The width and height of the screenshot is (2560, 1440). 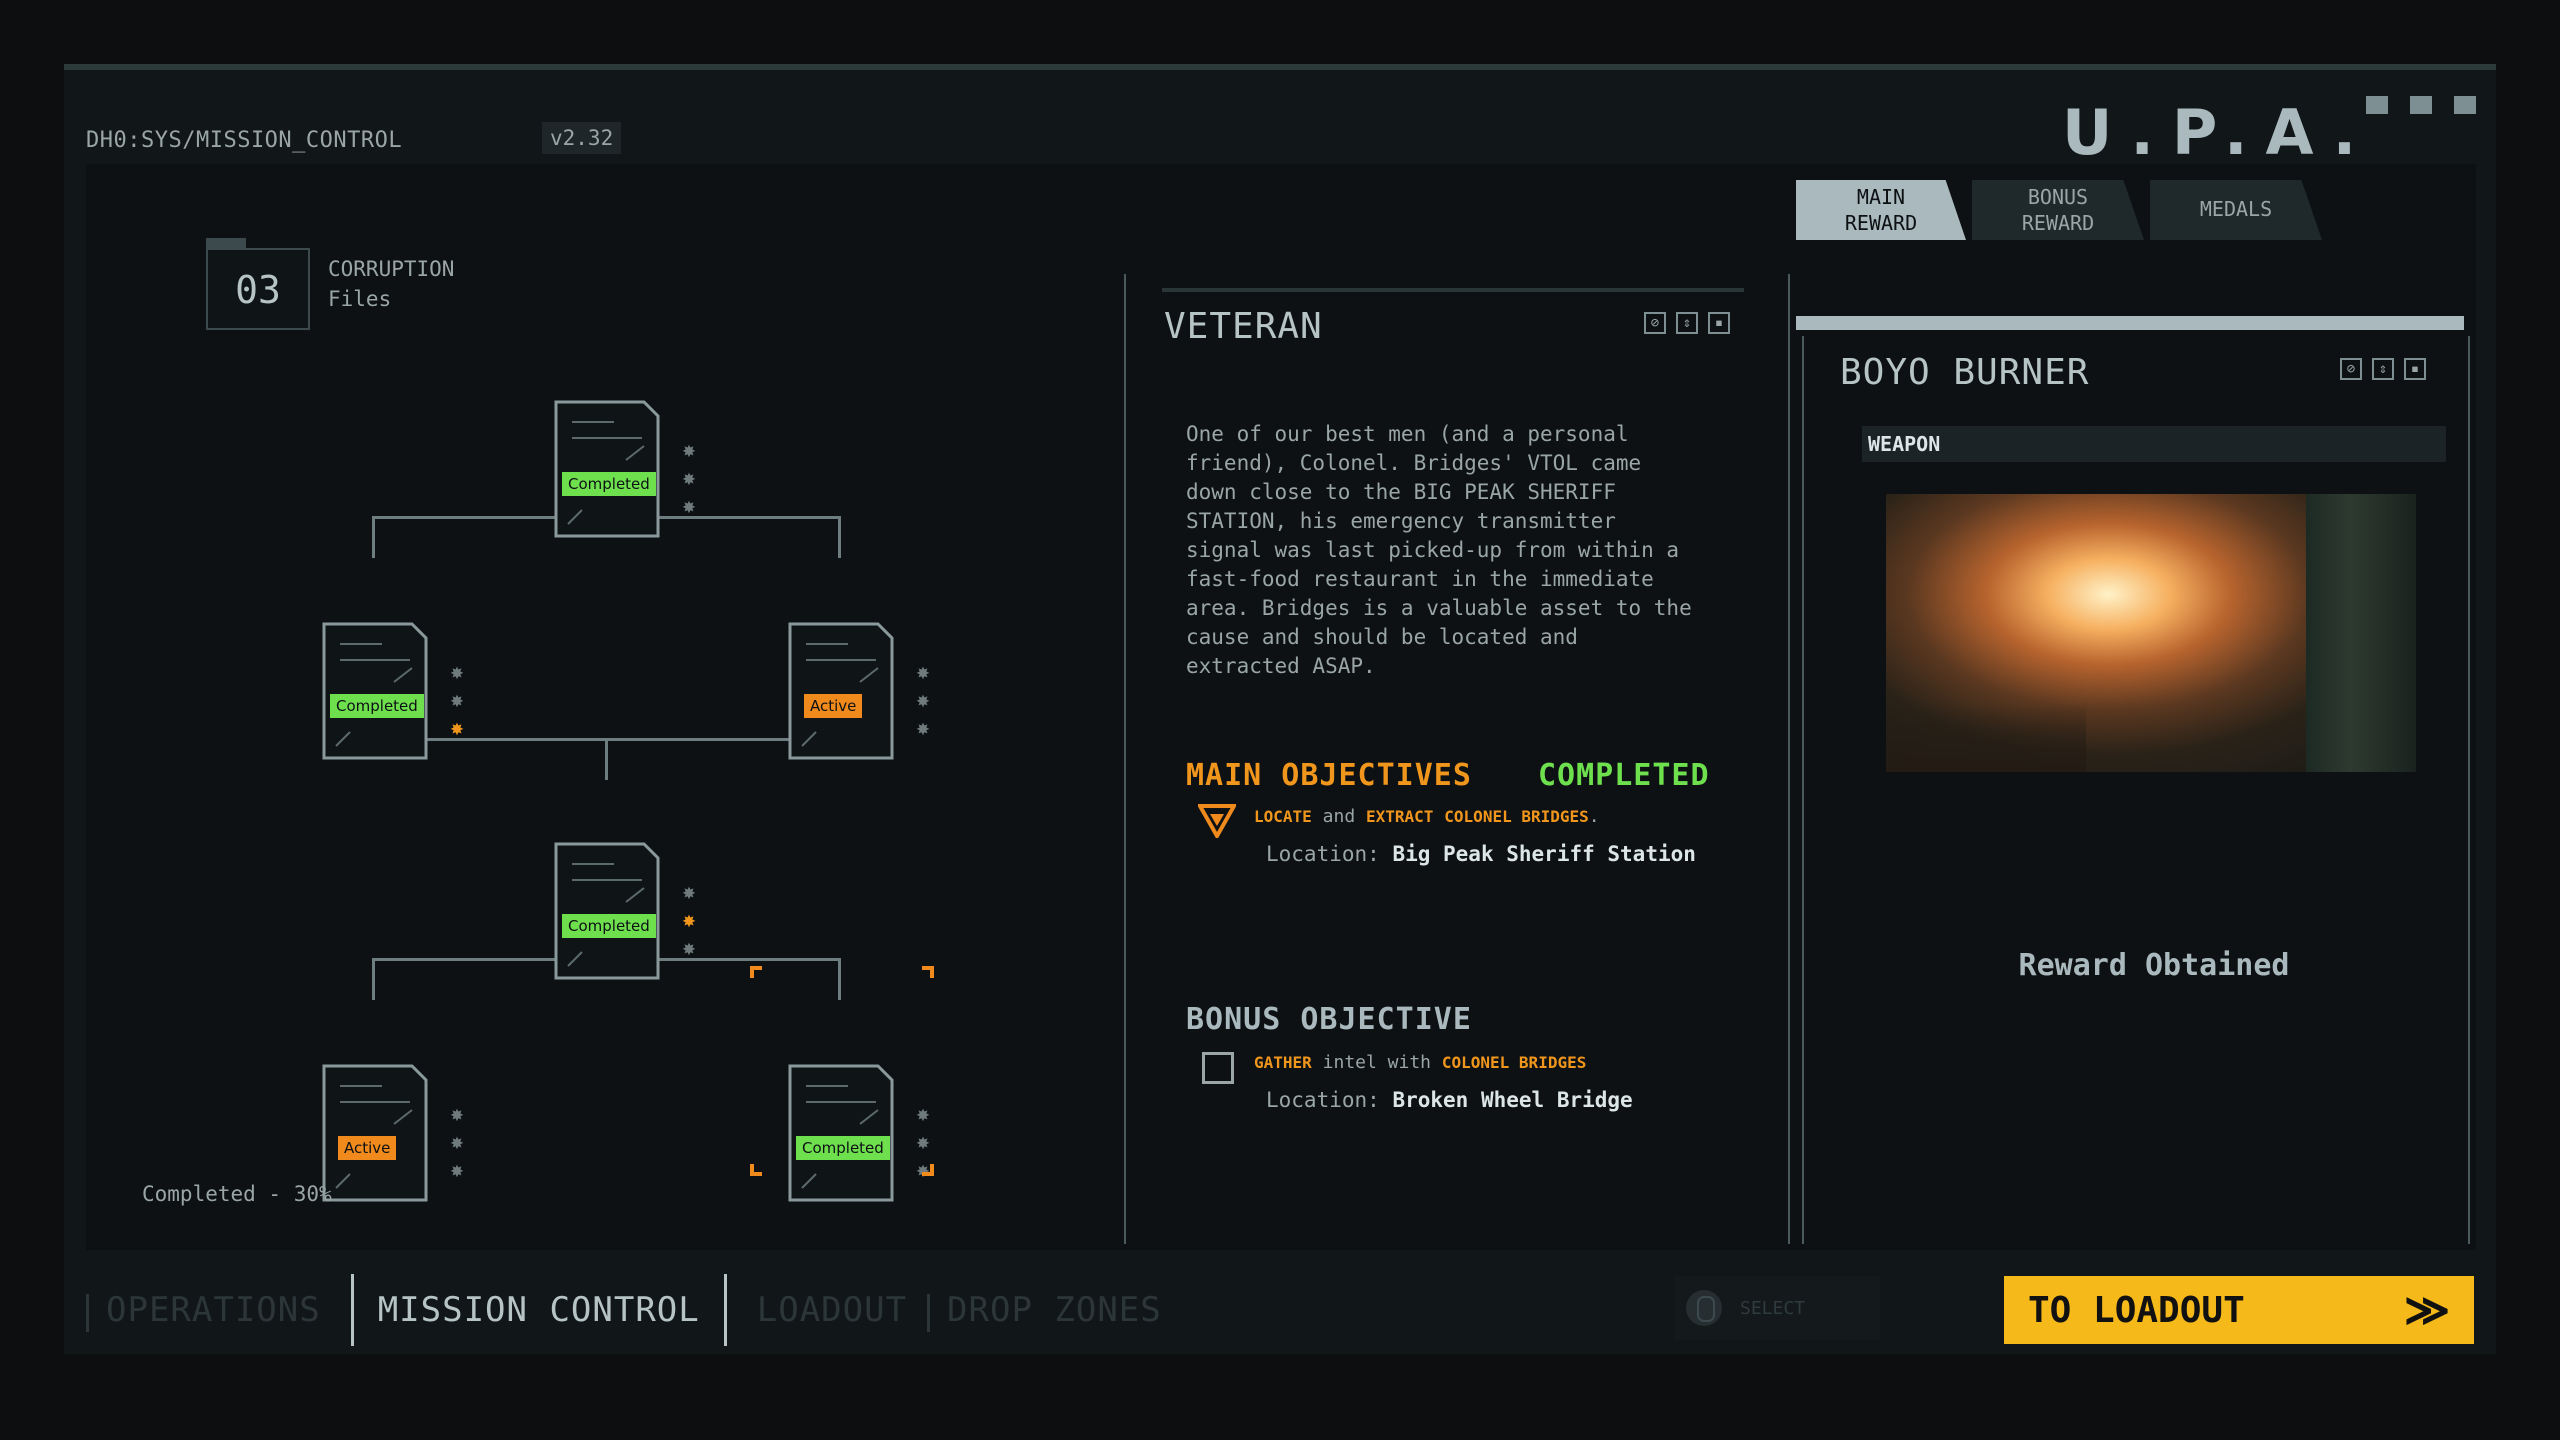 What do you see at coordinates (2130, 323) in the screenshot?
I see `tab-underline` at bounding box center [2130, 323].